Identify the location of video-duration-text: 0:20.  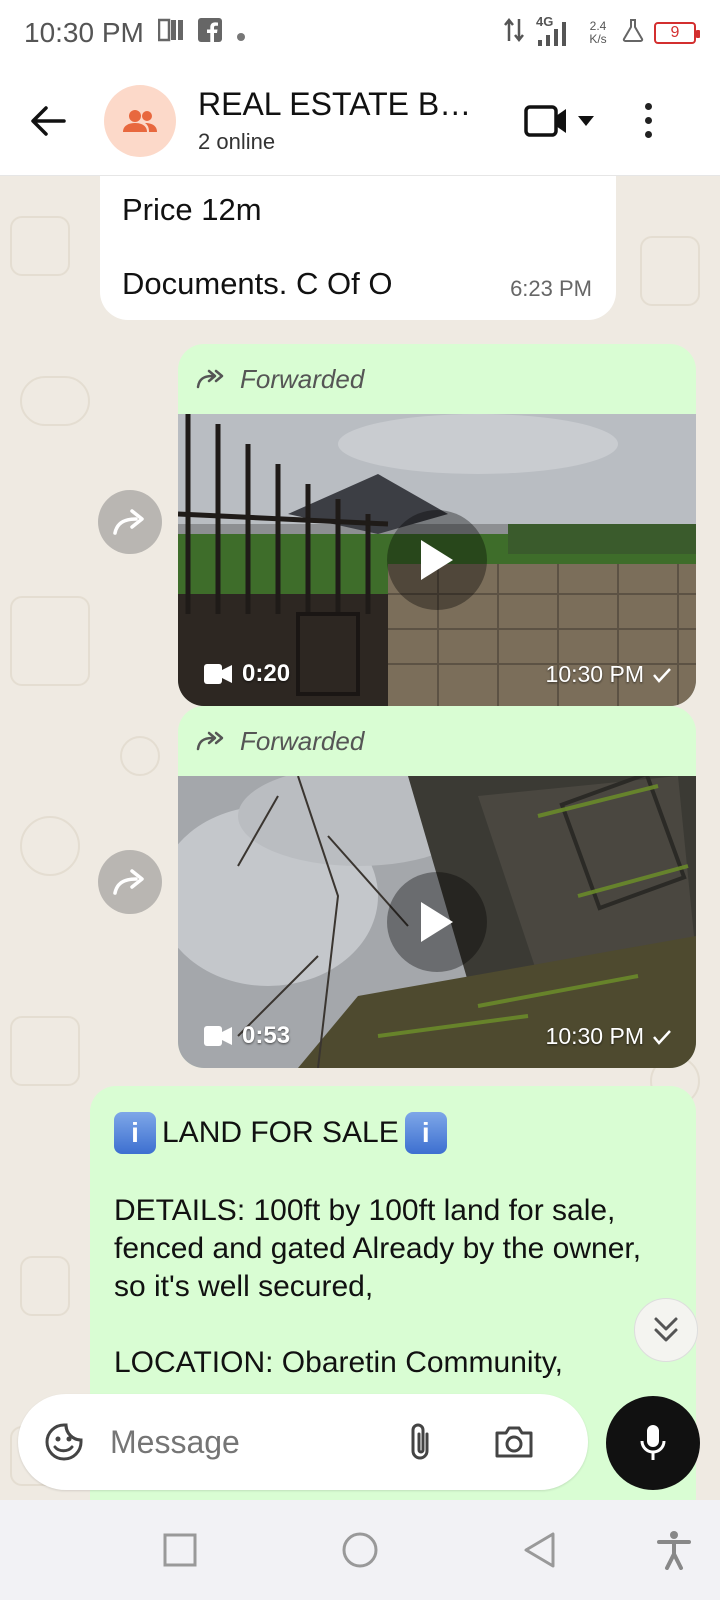
(266, 673).